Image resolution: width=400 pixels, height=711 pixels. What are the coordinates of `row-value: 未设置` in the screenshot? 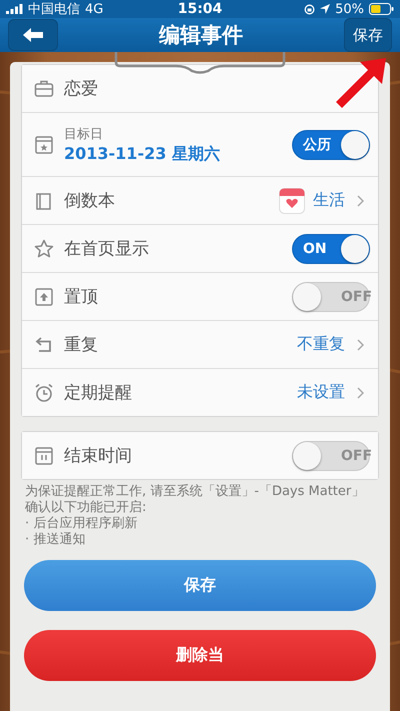 It's located at (321, 392).